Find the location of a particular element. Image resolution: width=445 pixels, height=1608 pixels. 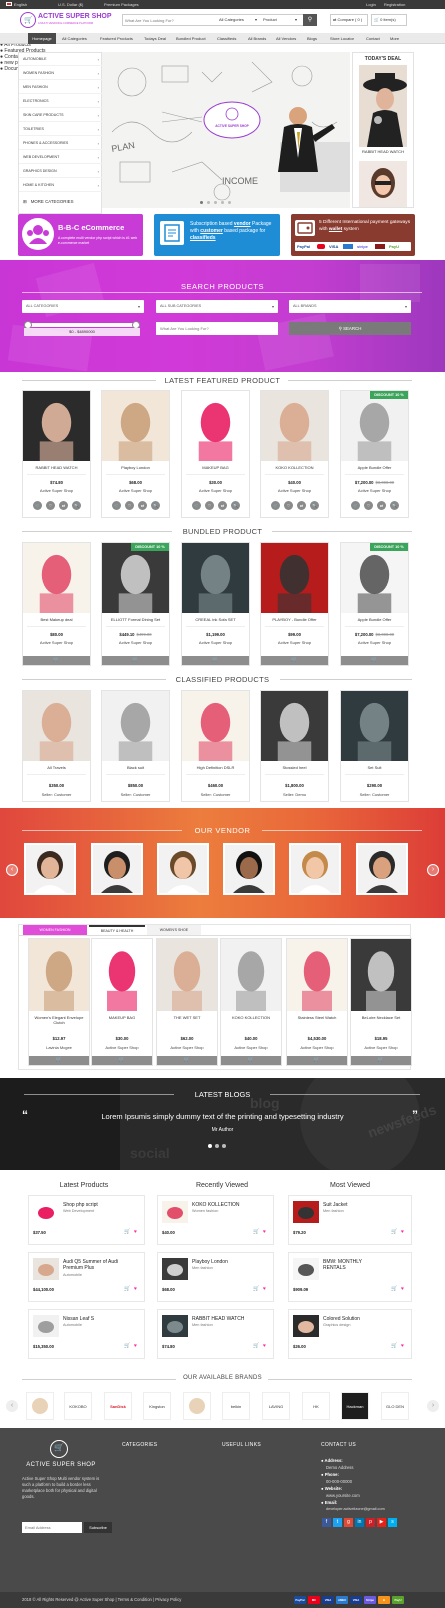

nav-blogs: Blogs is located at coordinates (312, 38).